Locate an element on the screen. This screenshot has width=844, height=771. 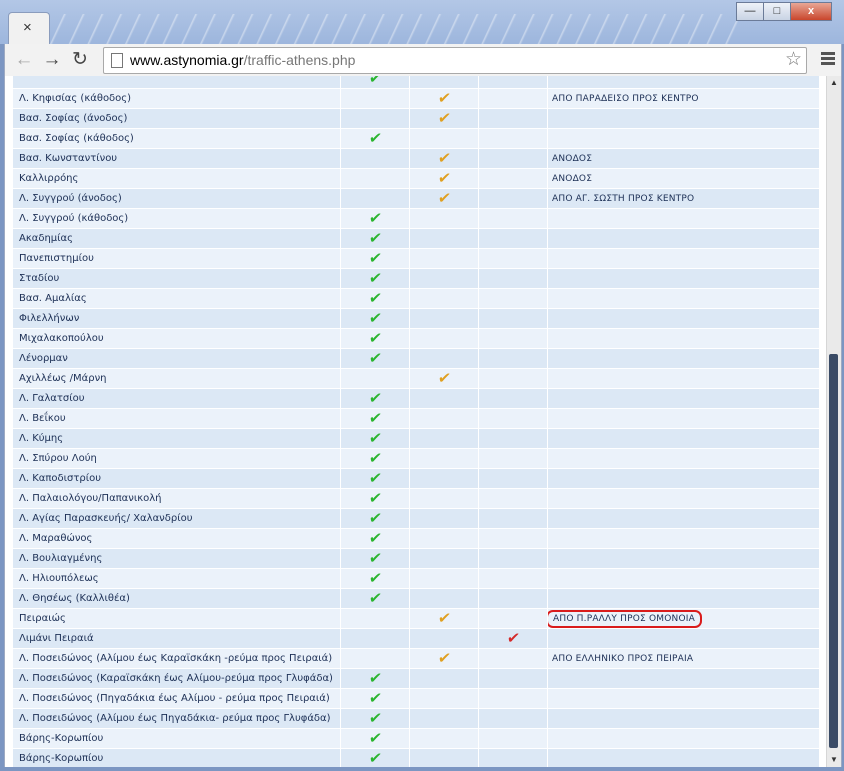
road-name: Λ. Βεΐκου is located at coordinates (176, 418).